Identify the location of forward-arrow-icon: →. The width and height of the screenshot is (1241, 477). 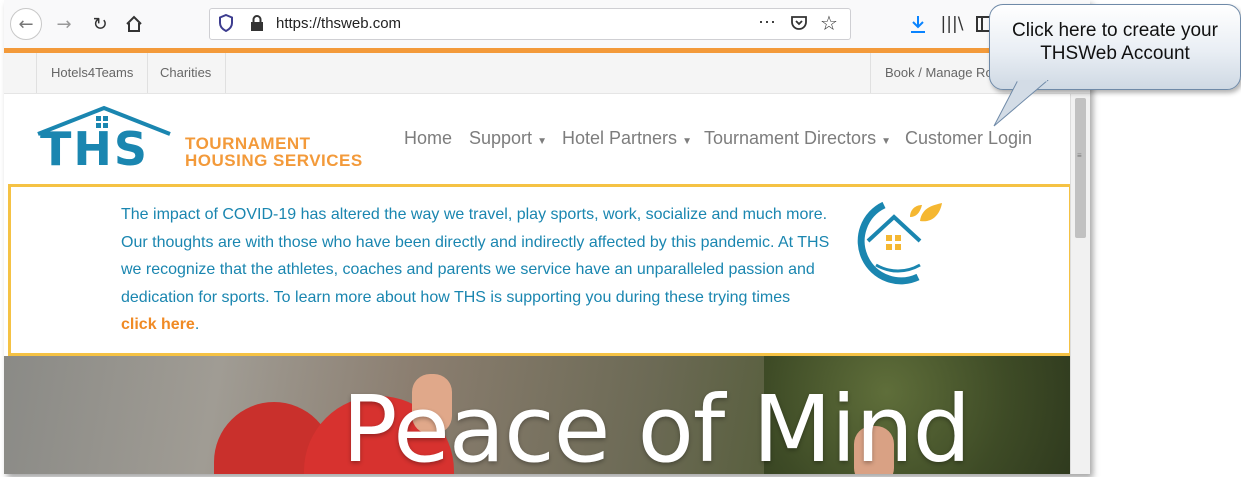
(64, 24).